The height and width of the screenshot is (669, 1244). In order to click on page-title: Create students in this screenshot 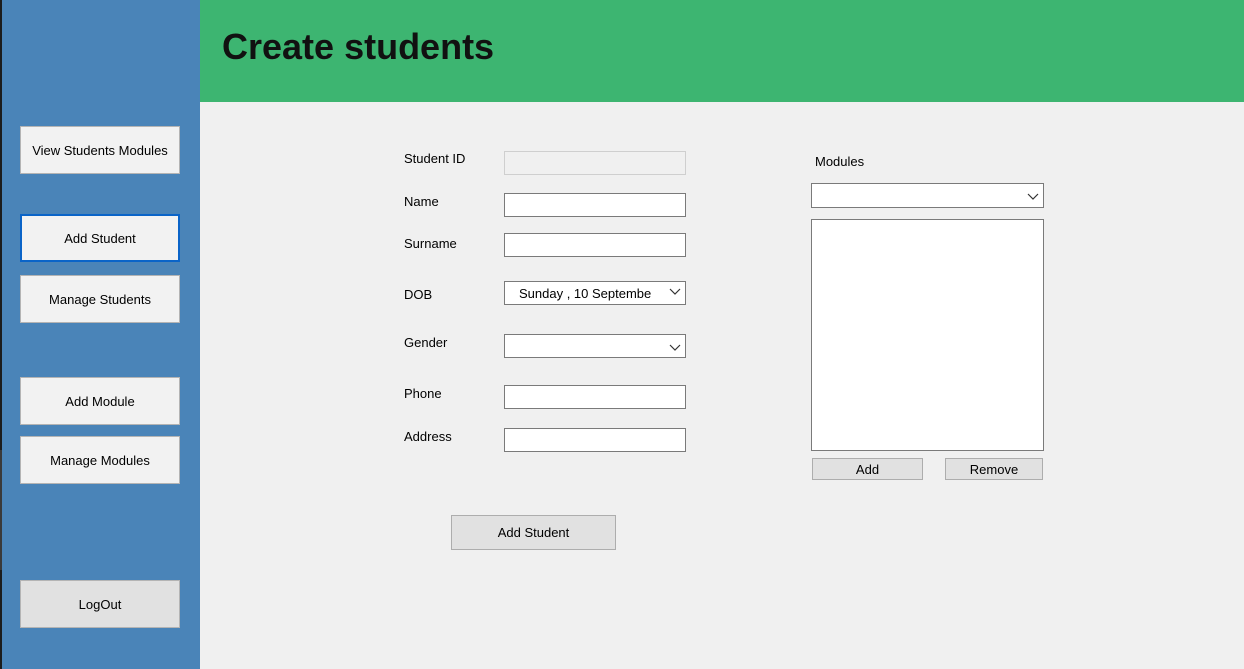, I will do `click(358, 46)`.